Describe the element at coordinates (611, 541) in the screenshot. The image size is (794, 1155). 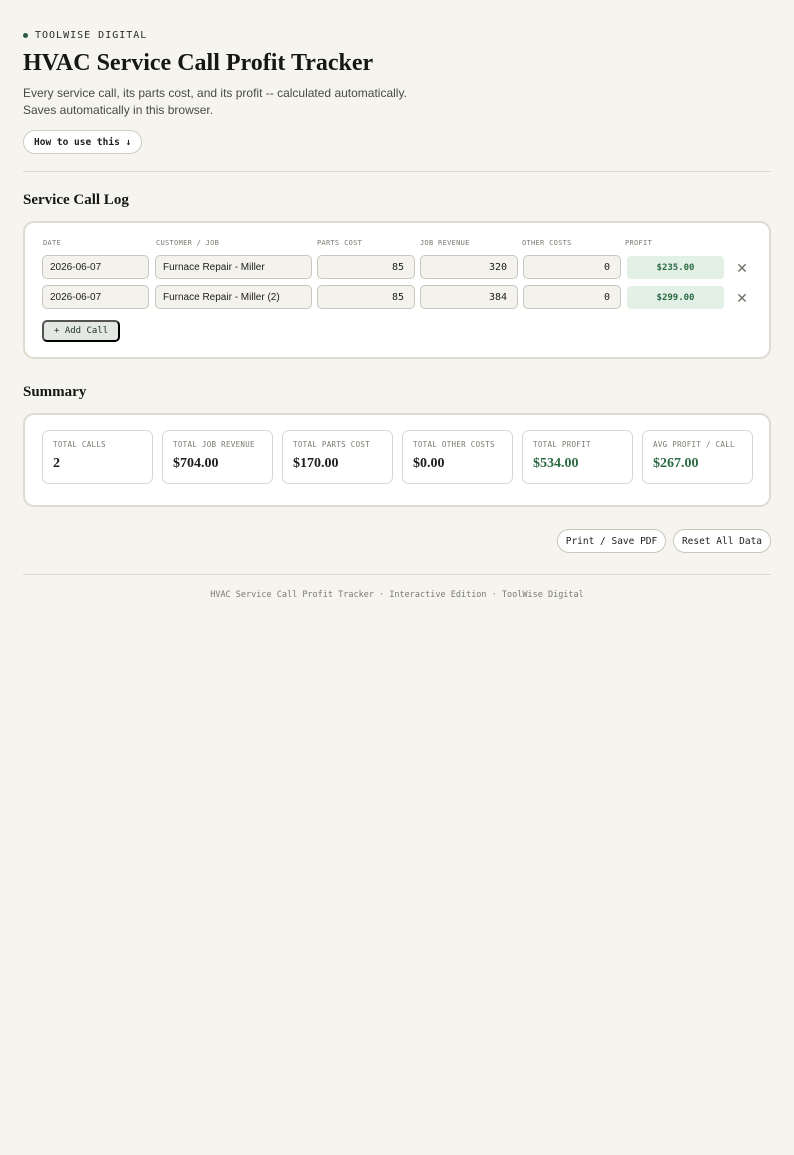
I see `print-save-pdf-button: Print / Save PDF` at that location.